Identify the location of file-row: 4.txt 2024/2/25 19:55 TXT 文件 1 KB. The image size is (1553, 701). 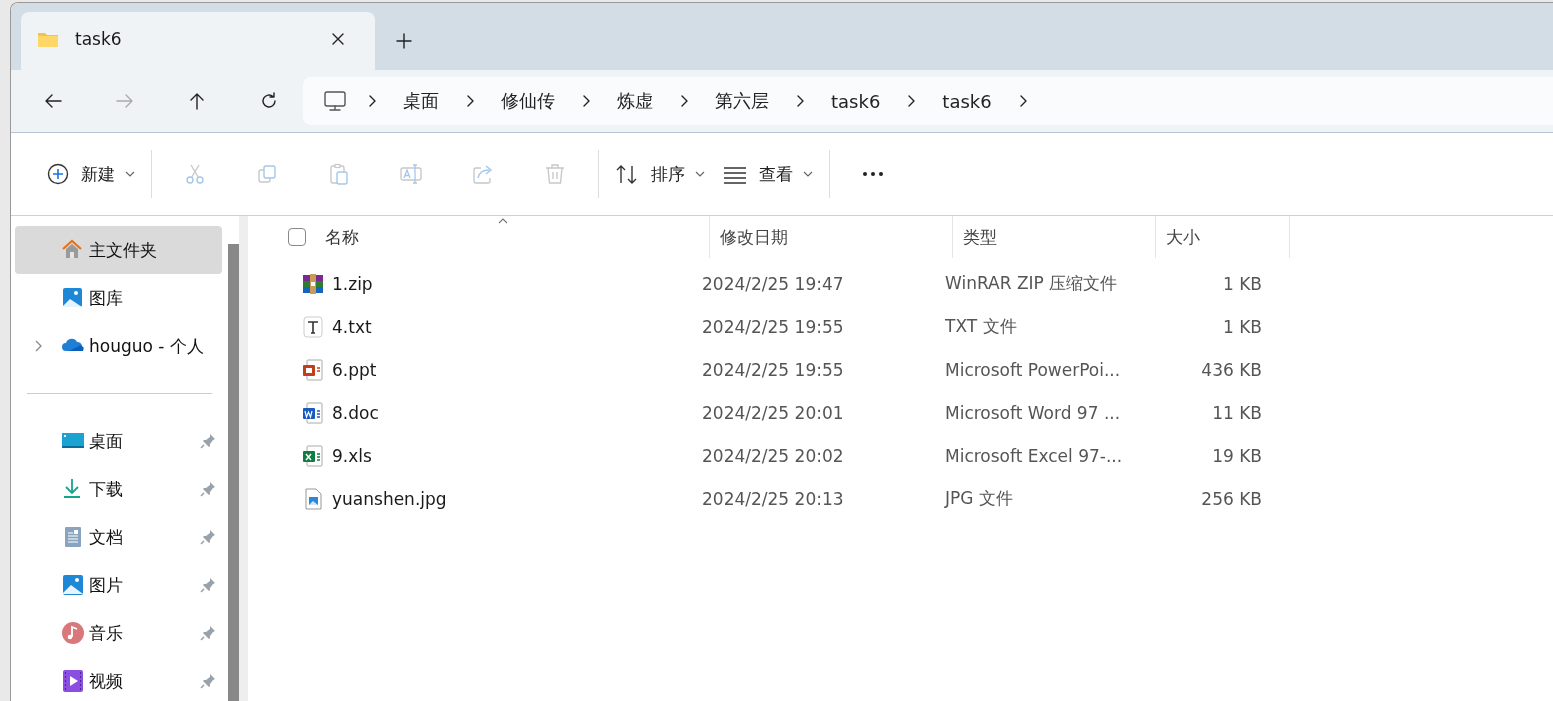
(920, 326).